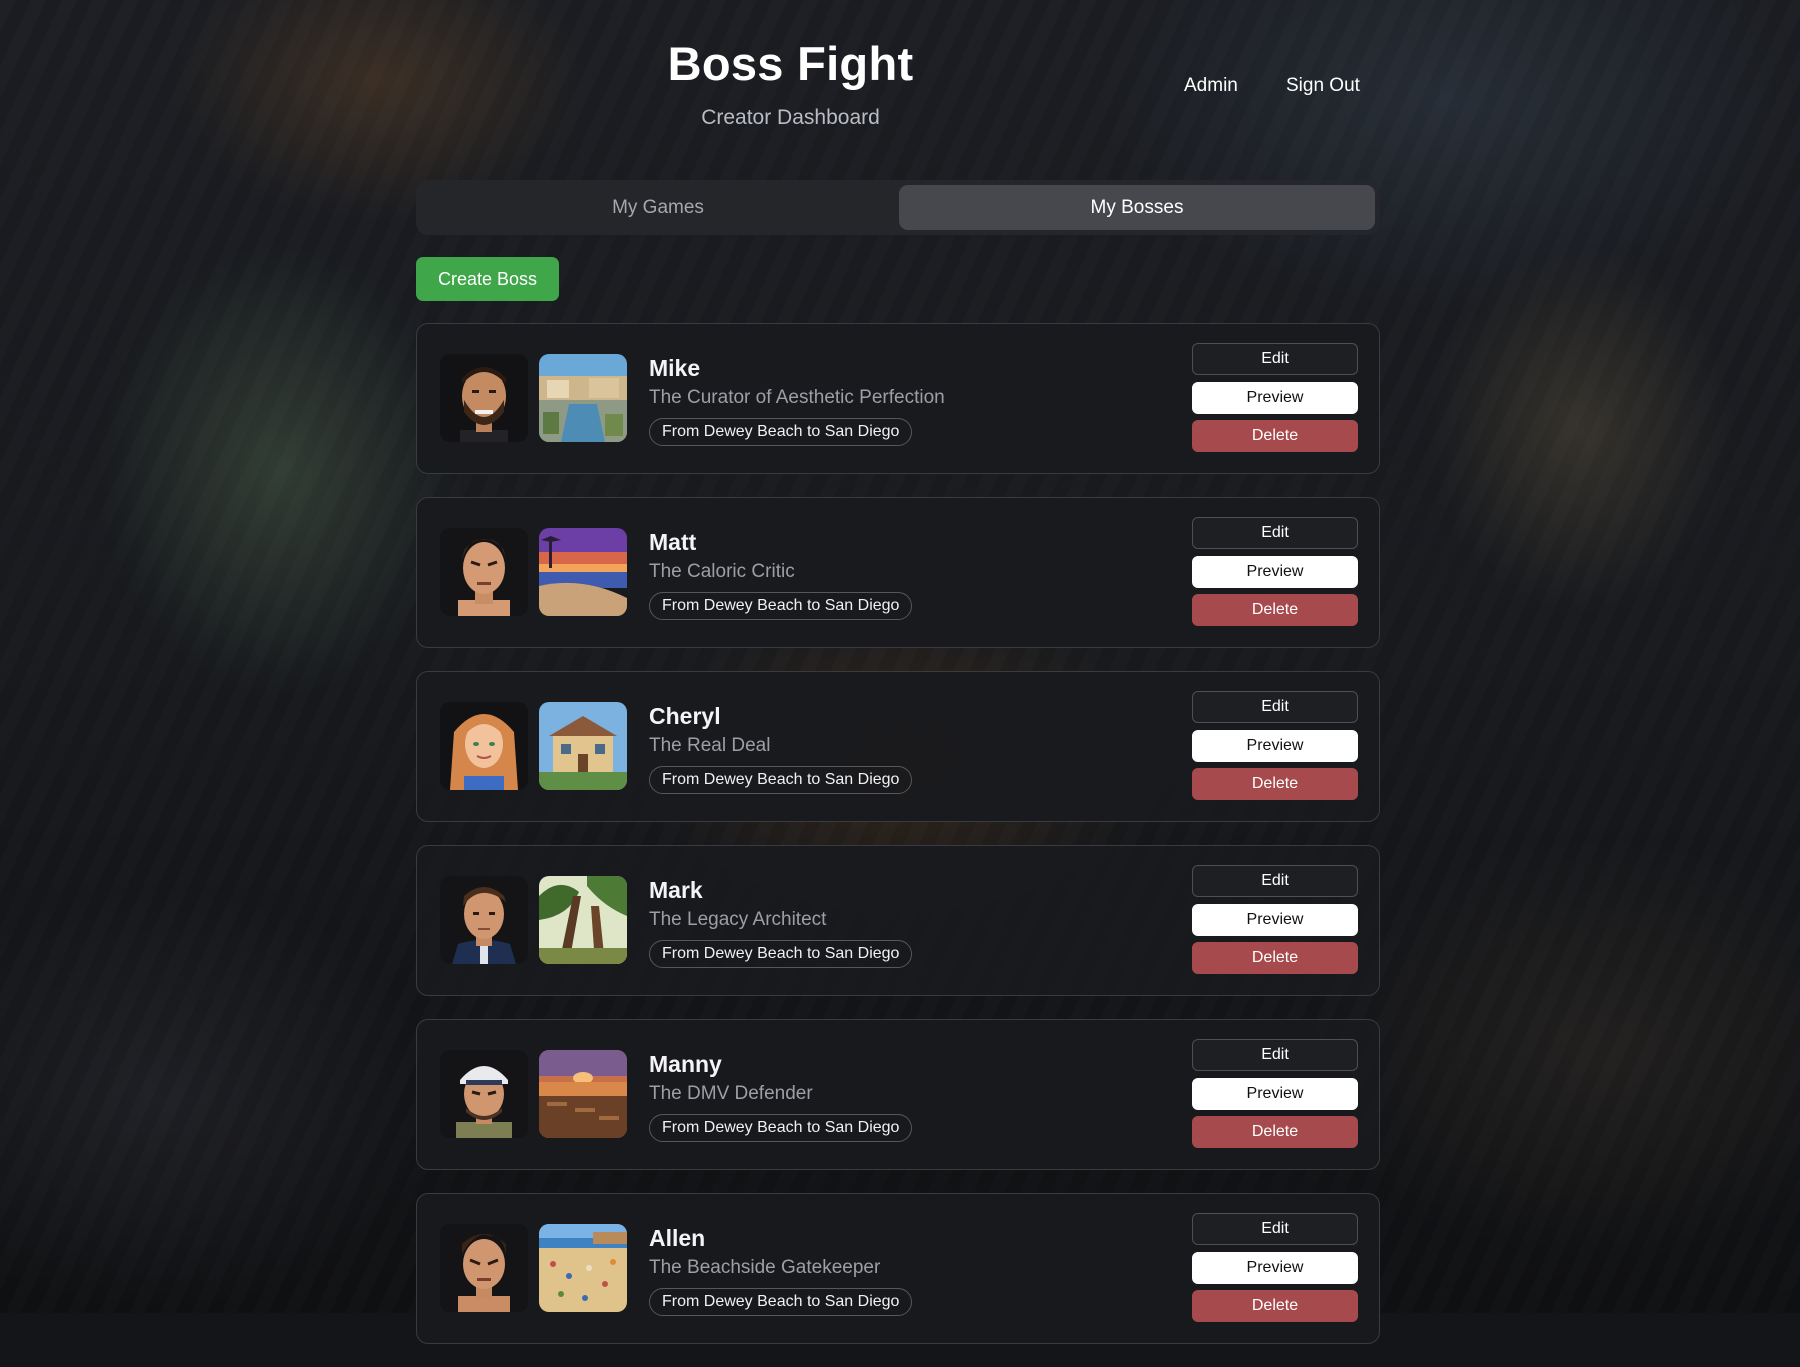 The width and height of the screenshot is (1800, 1367). What do you see at coordinates (898, 207) in the screenshot?
I see `tab-bar: My Games My Bosses` at bounding box center [898, 207].